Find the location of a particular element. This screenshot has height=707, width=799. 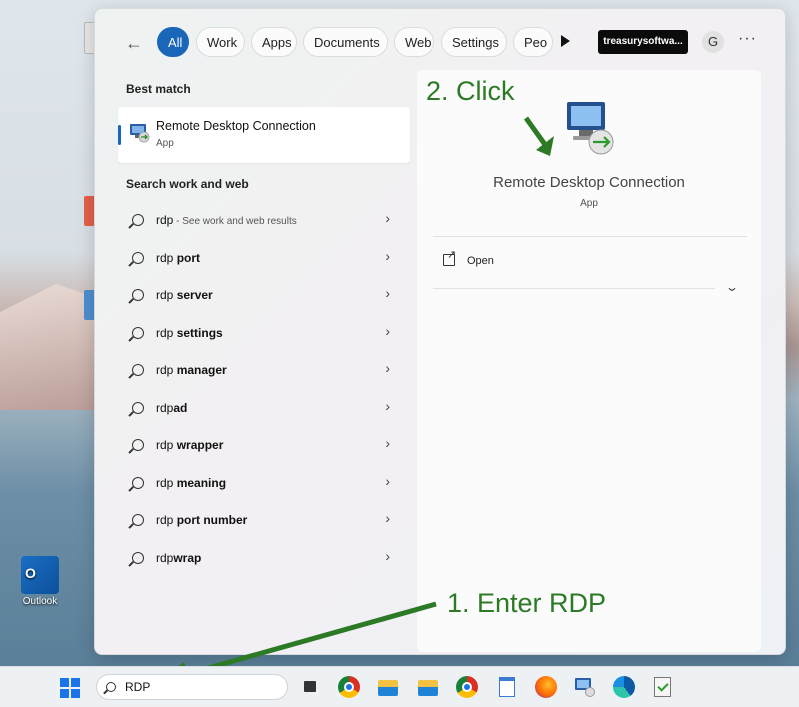

tab-web: Web is located at coordinates (414, 42).